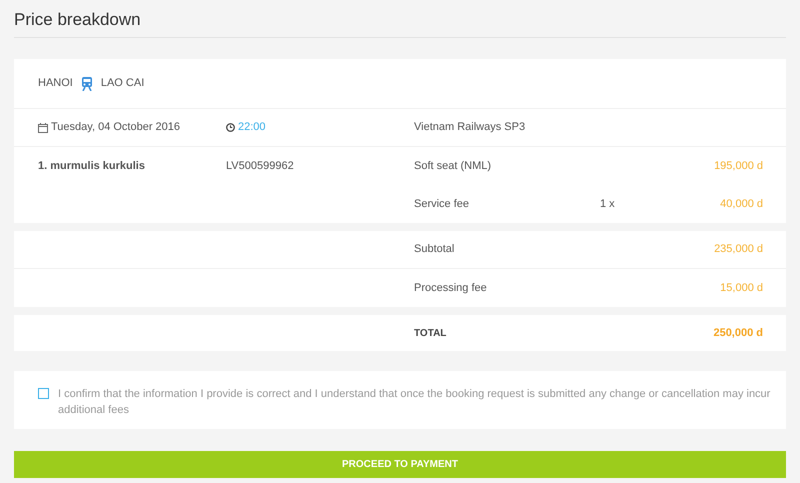  I want to click on origin-station: HANOI, so click(55, 84).